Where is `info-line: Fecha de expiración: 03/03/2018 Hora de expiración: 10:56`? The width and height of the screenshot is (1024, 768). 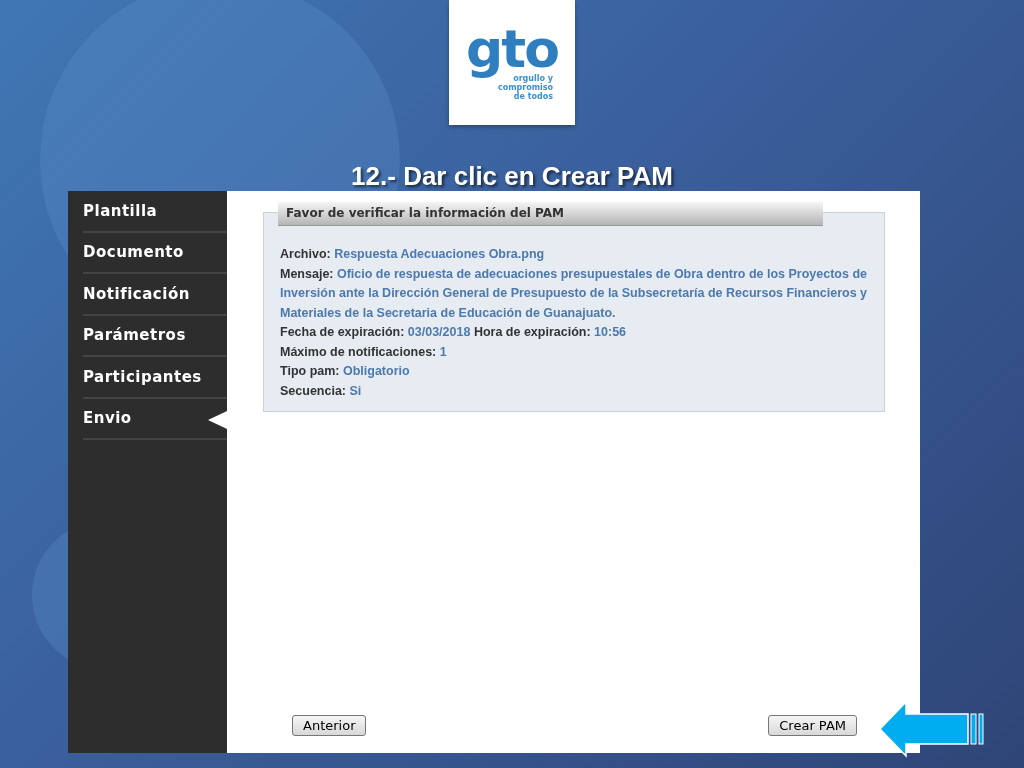 info-line: Fecha de expiración: 03/03/2018 Hora de expiración: 10:56 is located at coordinates (454, 332).